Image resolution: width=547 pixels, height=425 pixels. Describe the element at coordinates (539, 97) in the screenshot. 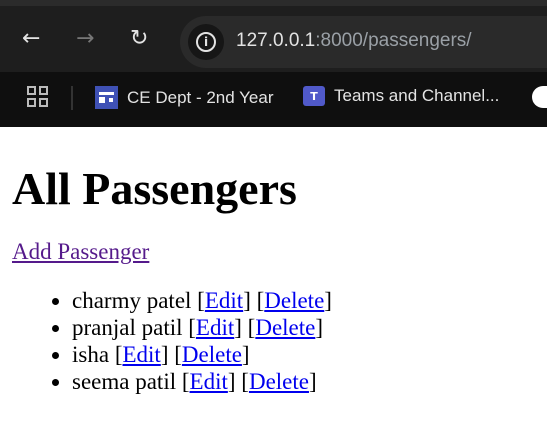

I see `chatgpt-icon` at that location.